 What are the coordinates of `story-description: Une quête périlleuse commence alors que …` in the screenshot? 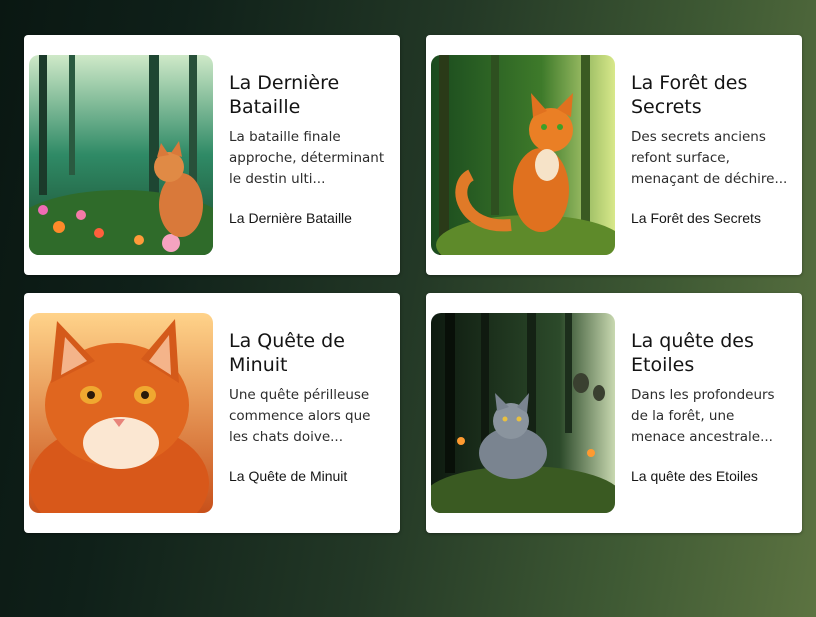 It's located at (300, 416).